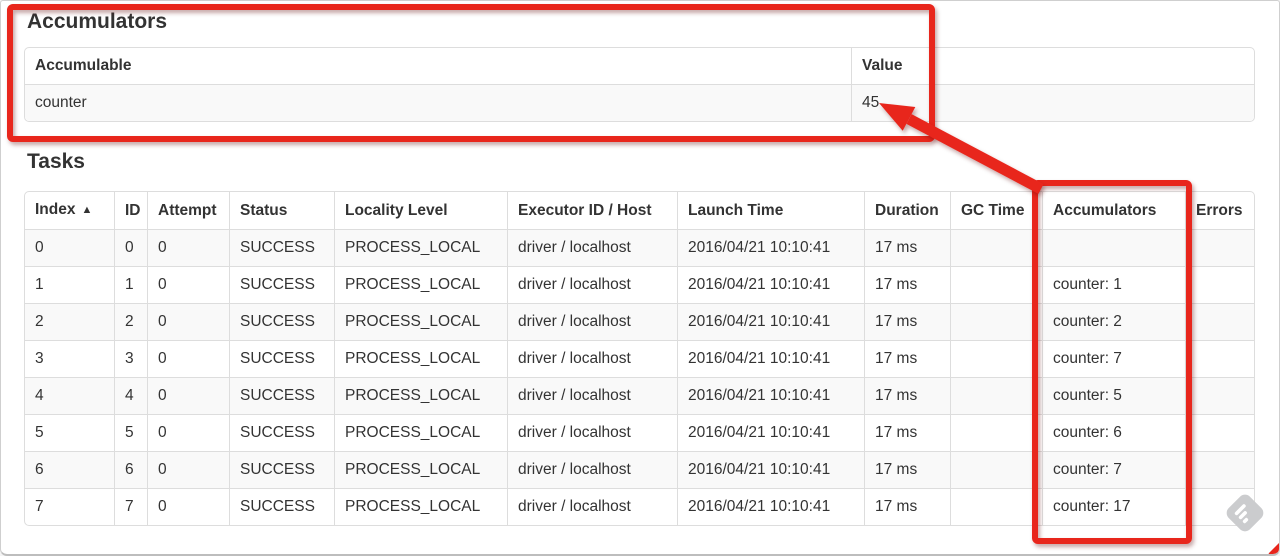 This screenshot has height=556, width=1280. What do you see at coordinates (130, 210) in the screenshot?
I see `id-column-header: ID` at bounding box center [130, 210].